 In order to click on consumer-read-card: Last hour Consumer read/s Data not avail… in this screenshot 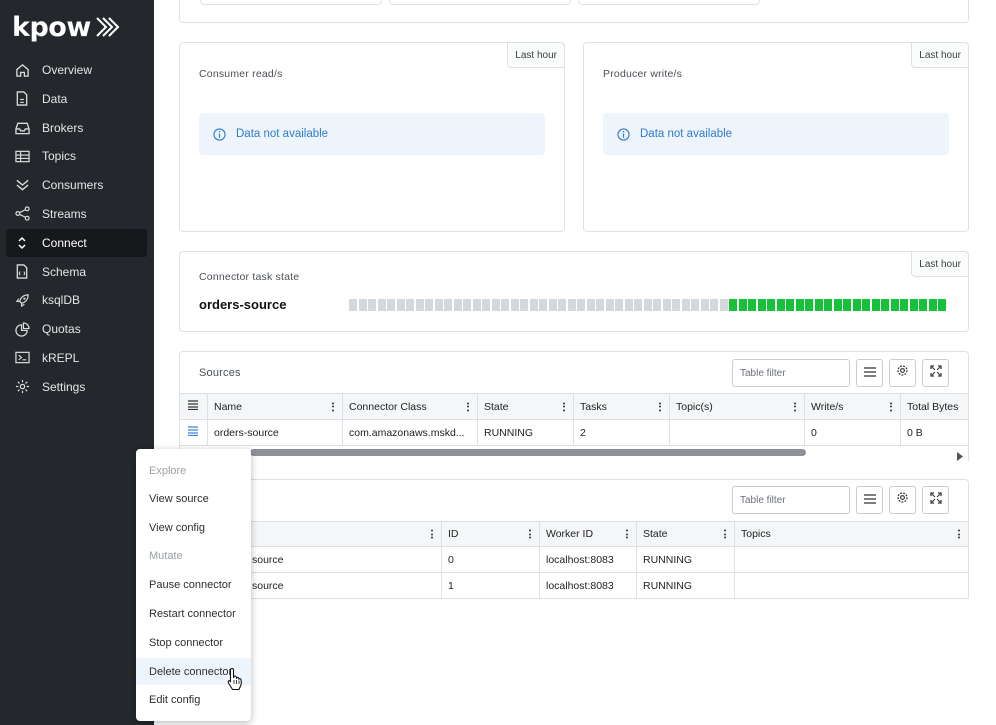, I will do `click(372, 137)`.